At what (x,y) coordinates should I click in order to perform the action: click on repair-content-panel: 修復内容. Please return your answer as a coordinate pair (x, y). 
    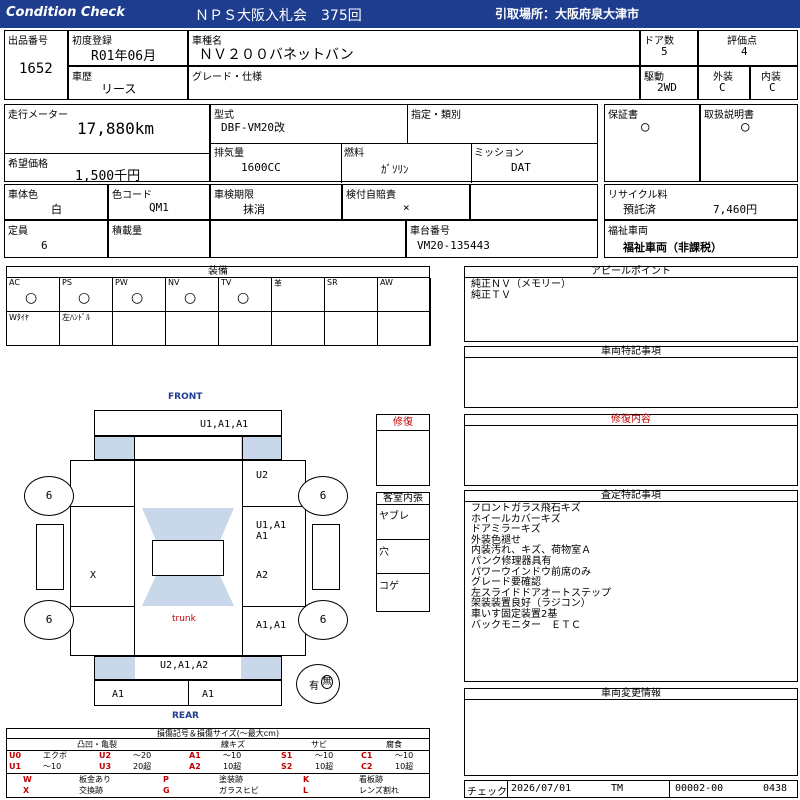
    Looking at the image, I should click on (631, 450).